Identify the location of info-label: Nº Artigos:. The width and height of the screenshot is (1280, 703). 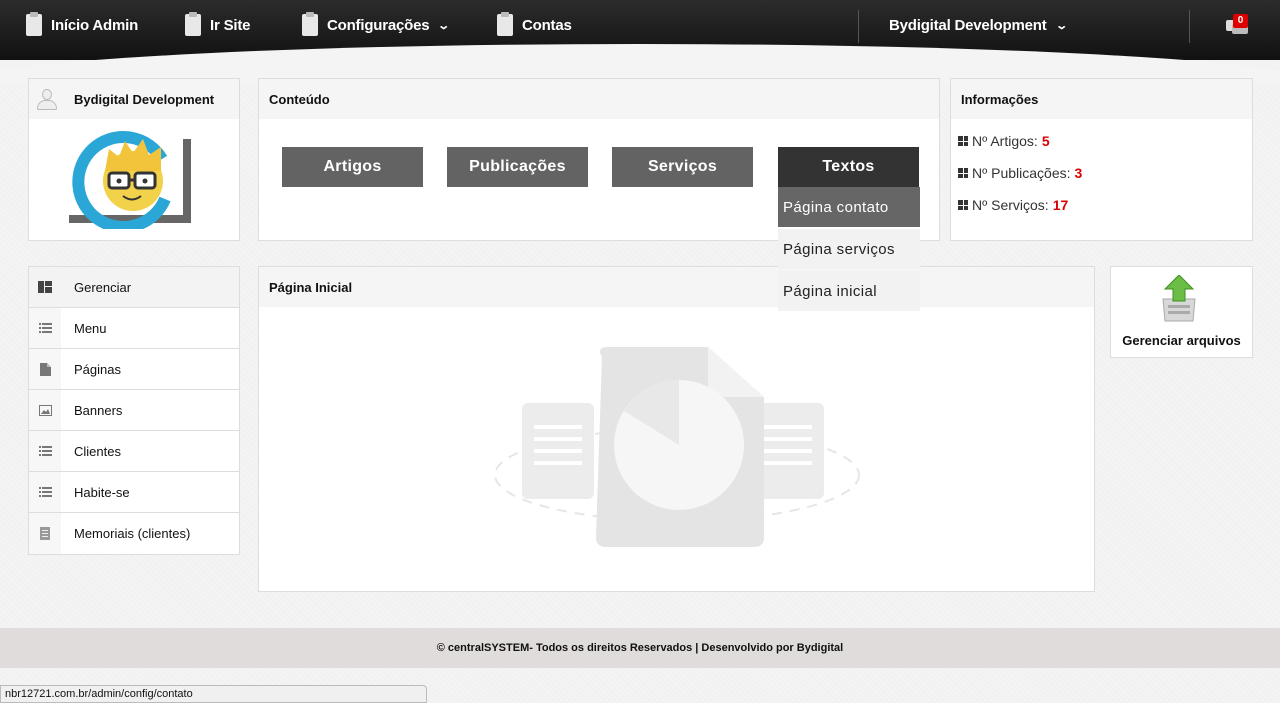
(1005, 141).